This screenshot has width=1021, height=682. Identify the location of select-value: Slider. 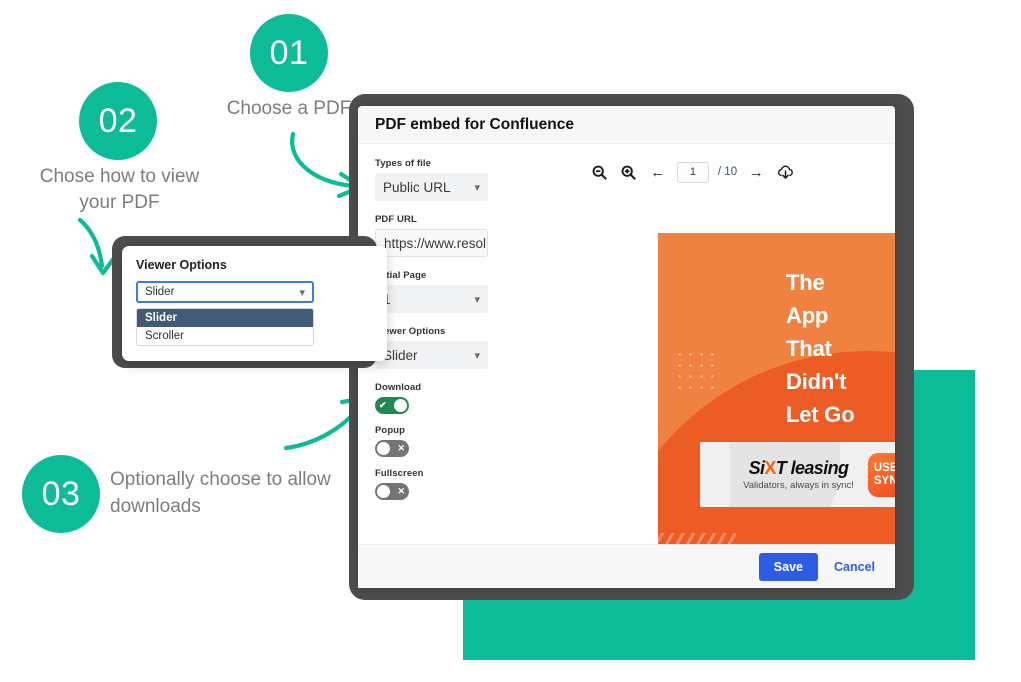
(400, 355).